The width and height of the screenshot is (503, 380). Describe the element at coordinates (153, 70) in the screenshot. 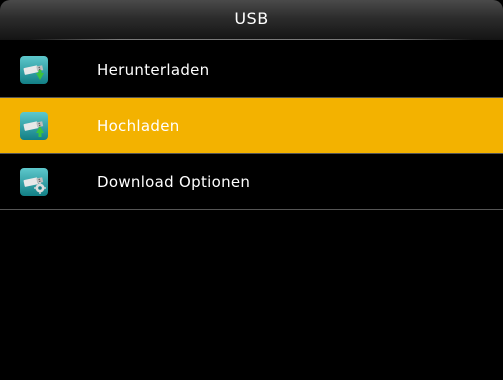

I see `menu-item-label: Herunterladen` at that location.